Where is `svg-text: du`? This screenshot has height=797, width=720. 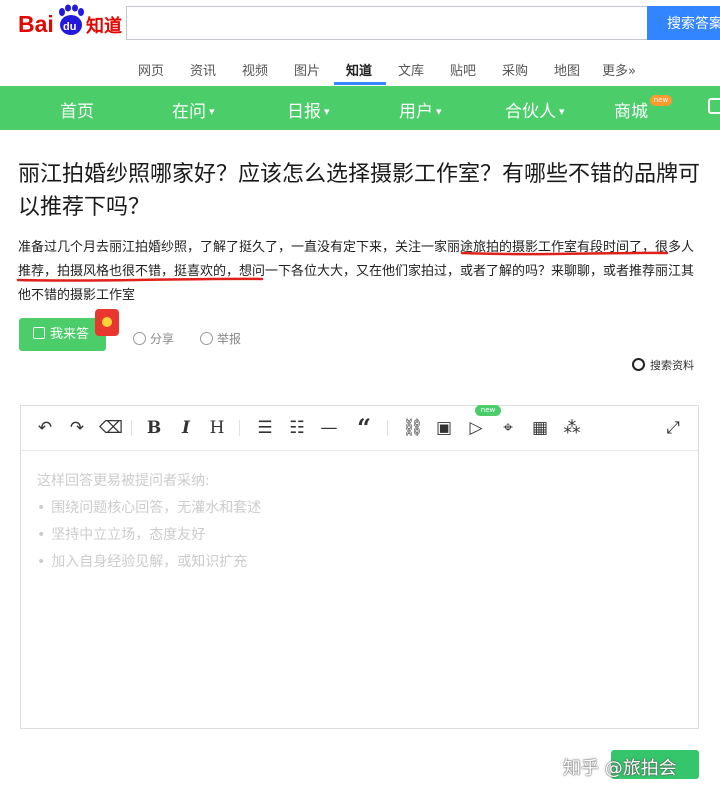 svg-text: du is located at coordinates (69, 27).